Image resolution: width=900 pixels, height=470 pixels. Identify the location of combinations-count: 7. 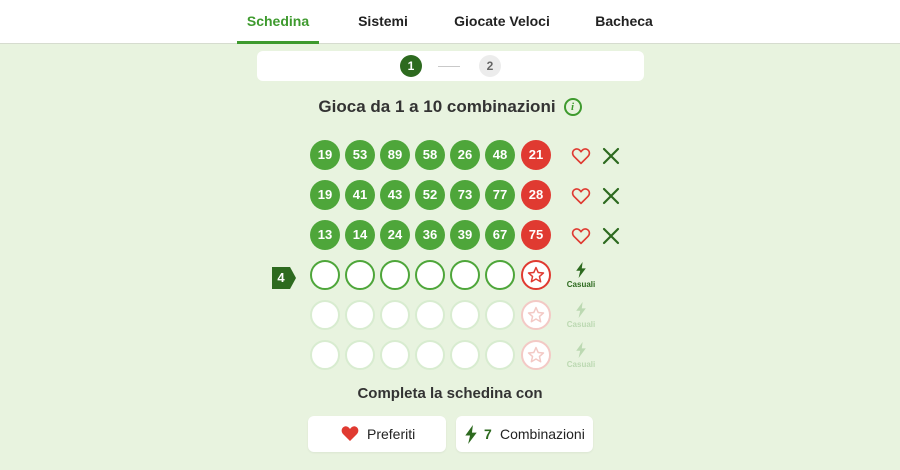
(488, 434).